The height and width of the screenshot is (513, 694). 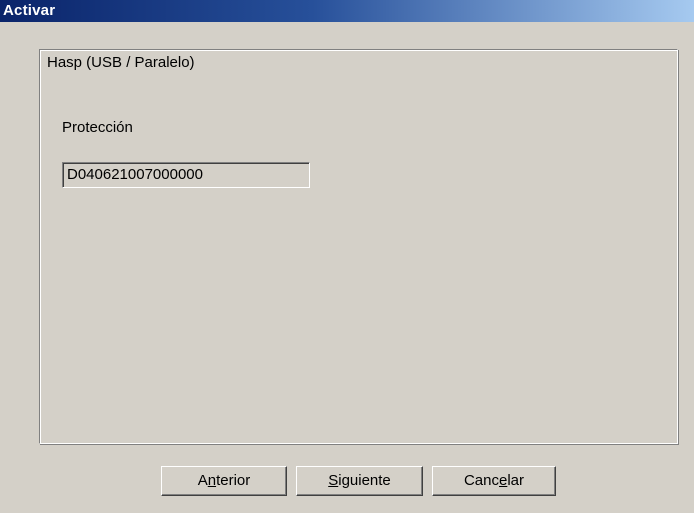 What do you see at coordinates (233, 480) in the screenshot?
I see `anterior-label-post: terior` at bounding box center [233, 480].